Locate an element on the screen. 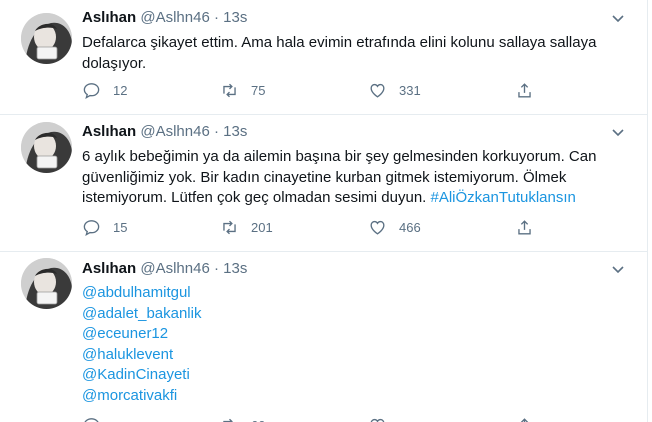 This screenshot has width=652, height=422. retweet-count: 201 is located at coordinates (262, 227).